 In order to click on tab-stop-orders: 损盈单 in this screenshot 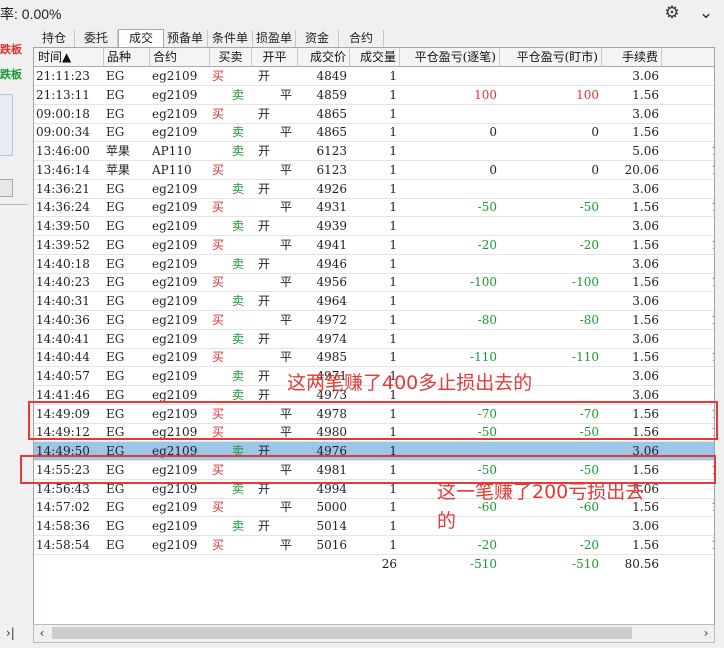, I will do `click(274, 38)`.